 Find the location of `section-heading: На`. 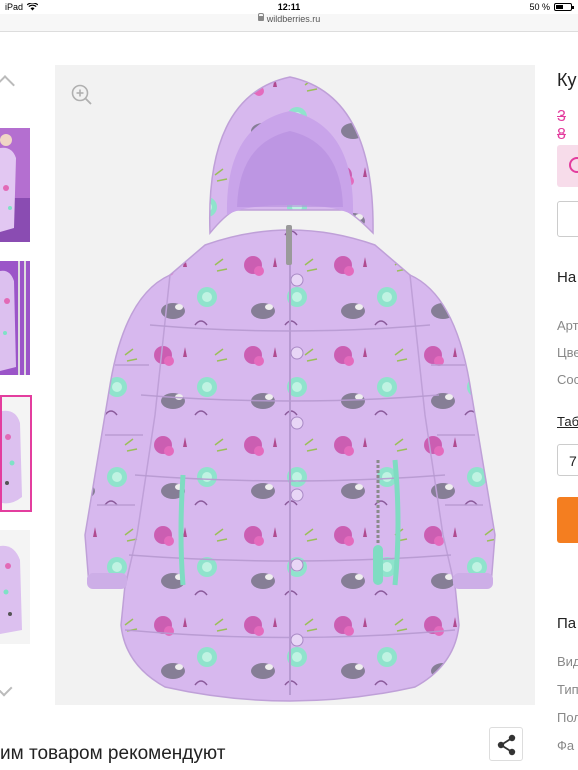

section-heading: На is located at coordinates (567, 277).